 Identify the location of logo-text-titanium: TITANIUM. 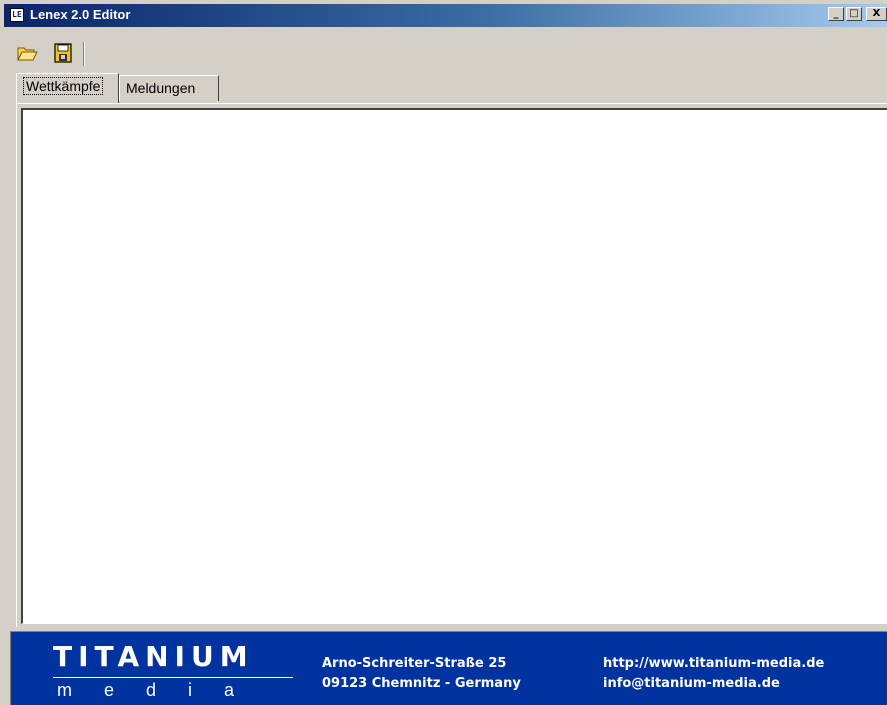
(153, 656).